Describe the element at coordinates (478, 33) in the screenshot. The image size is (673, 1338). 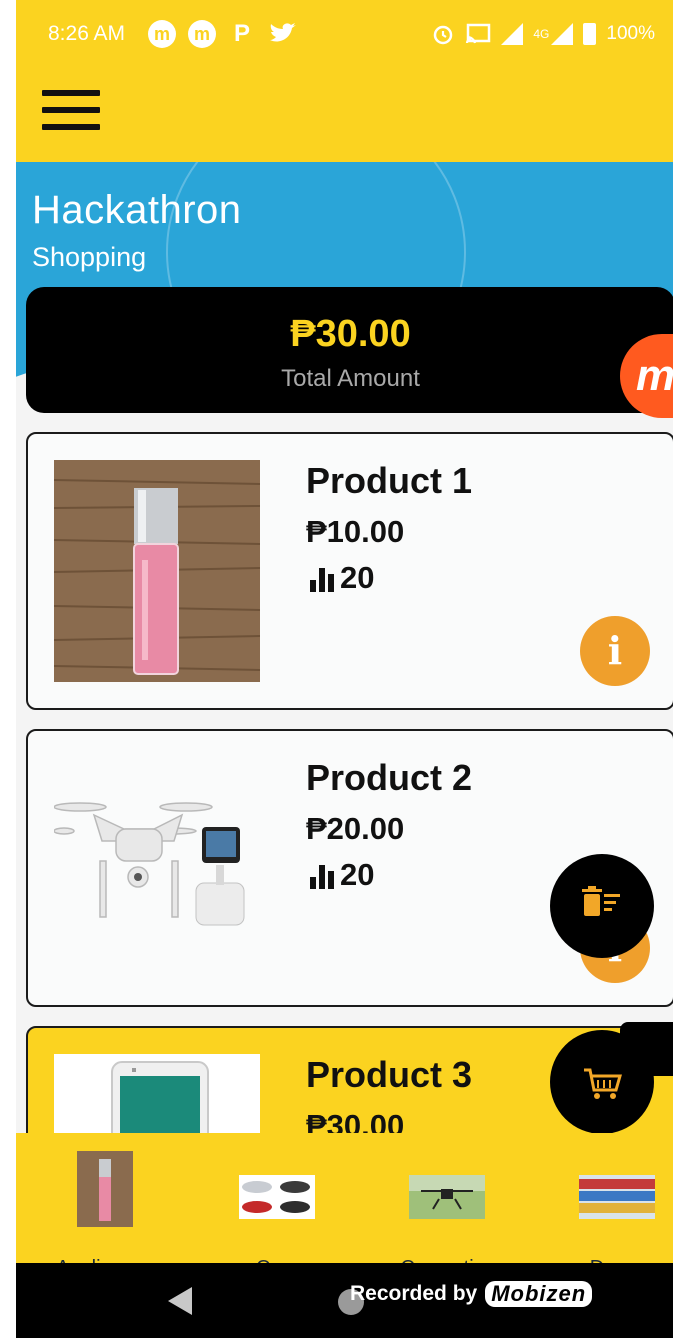
I see `cast-icon` at that location.